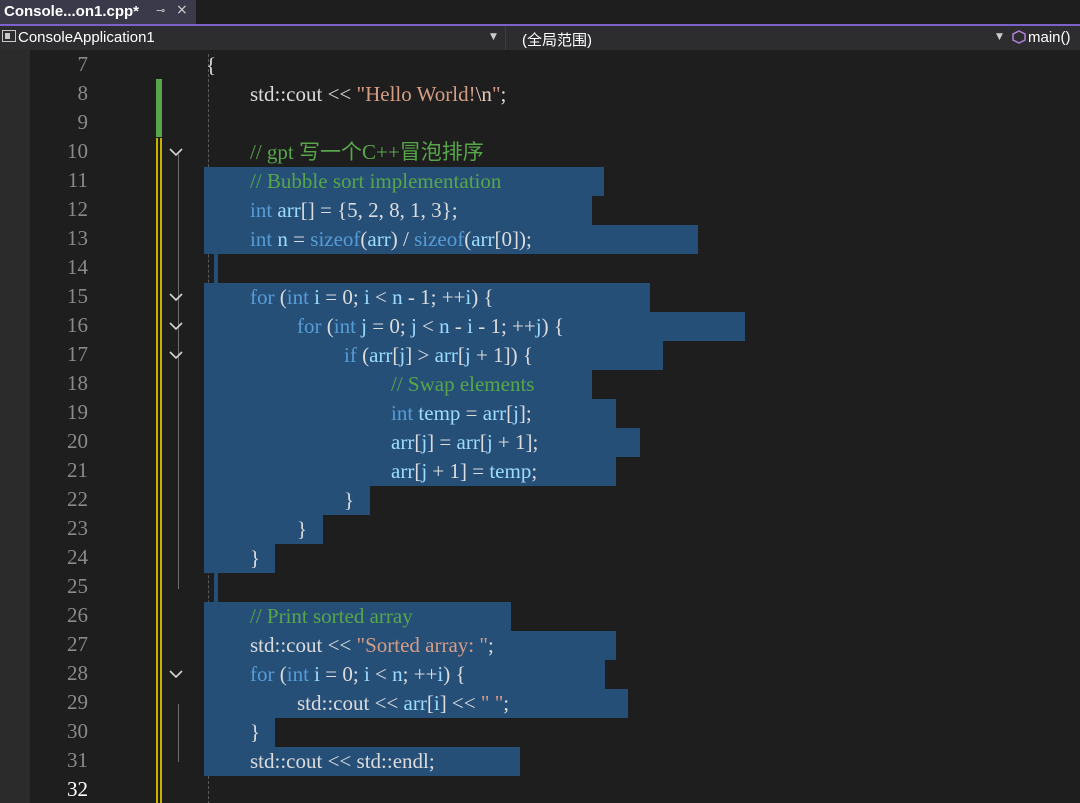 The height and width of the screenshot is (803, 1080). I want to click on code-line: 12 int arr[] = {5, 2, 8, 1, 3};, so click(540, 210).